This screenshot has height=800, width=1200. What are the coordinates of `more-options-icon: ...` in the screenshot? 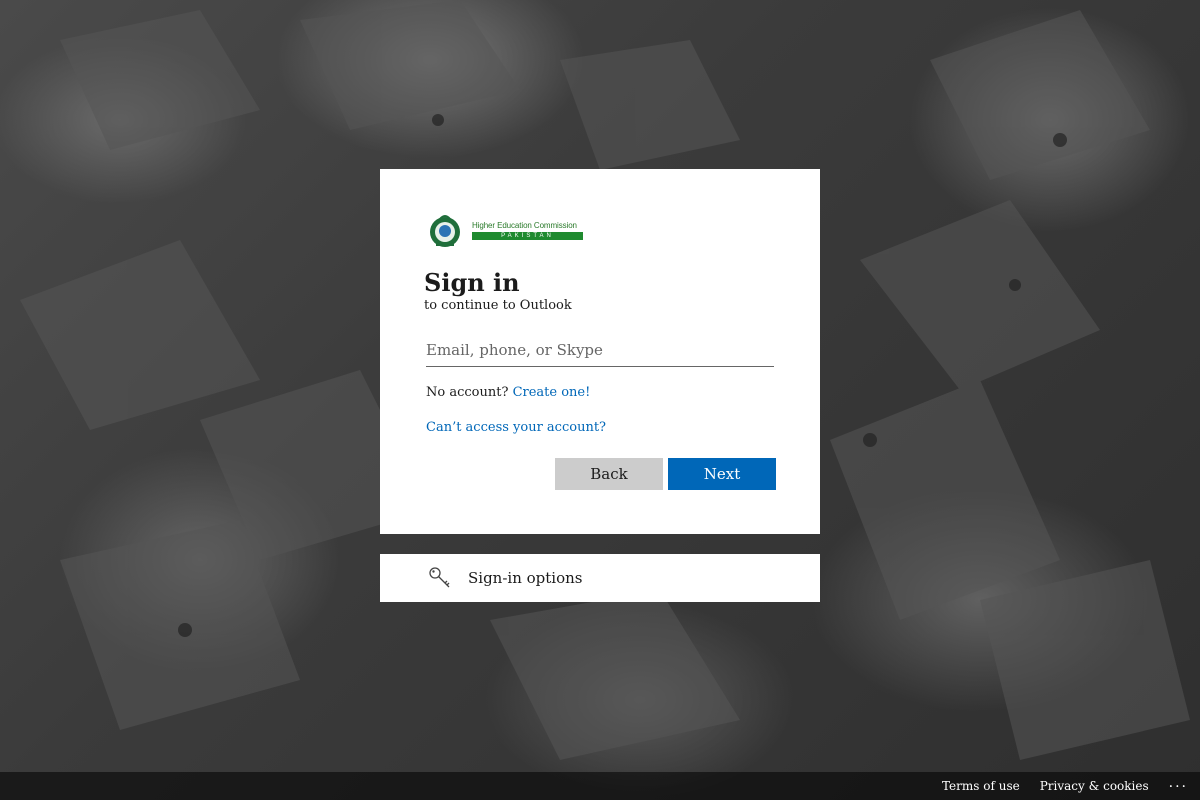 It's located at (1178, 783).